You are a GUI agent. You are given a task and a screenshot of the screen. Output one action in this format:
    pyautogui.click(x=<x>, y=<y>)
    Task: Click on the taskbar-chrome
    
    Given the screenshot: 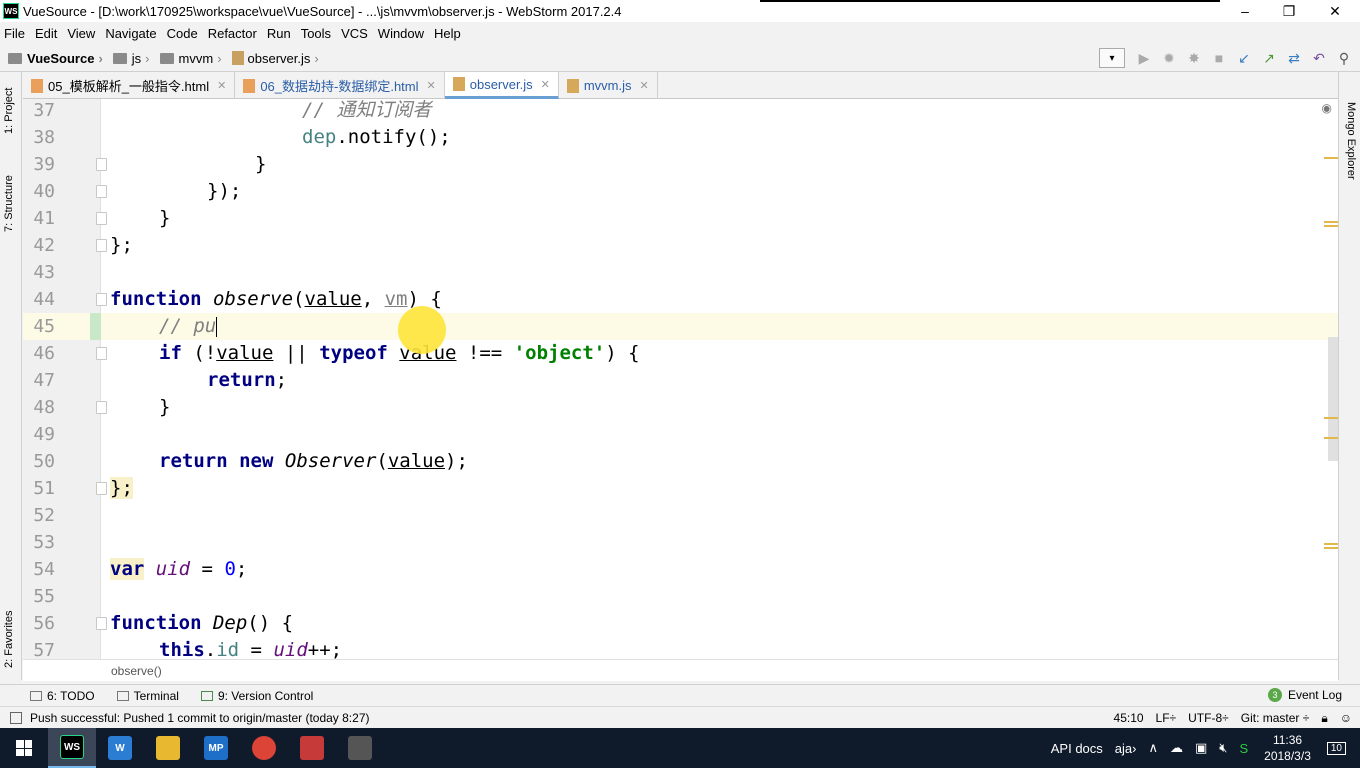 What is the action you would take?
    pyautogui.click(x=264, y=748)
    